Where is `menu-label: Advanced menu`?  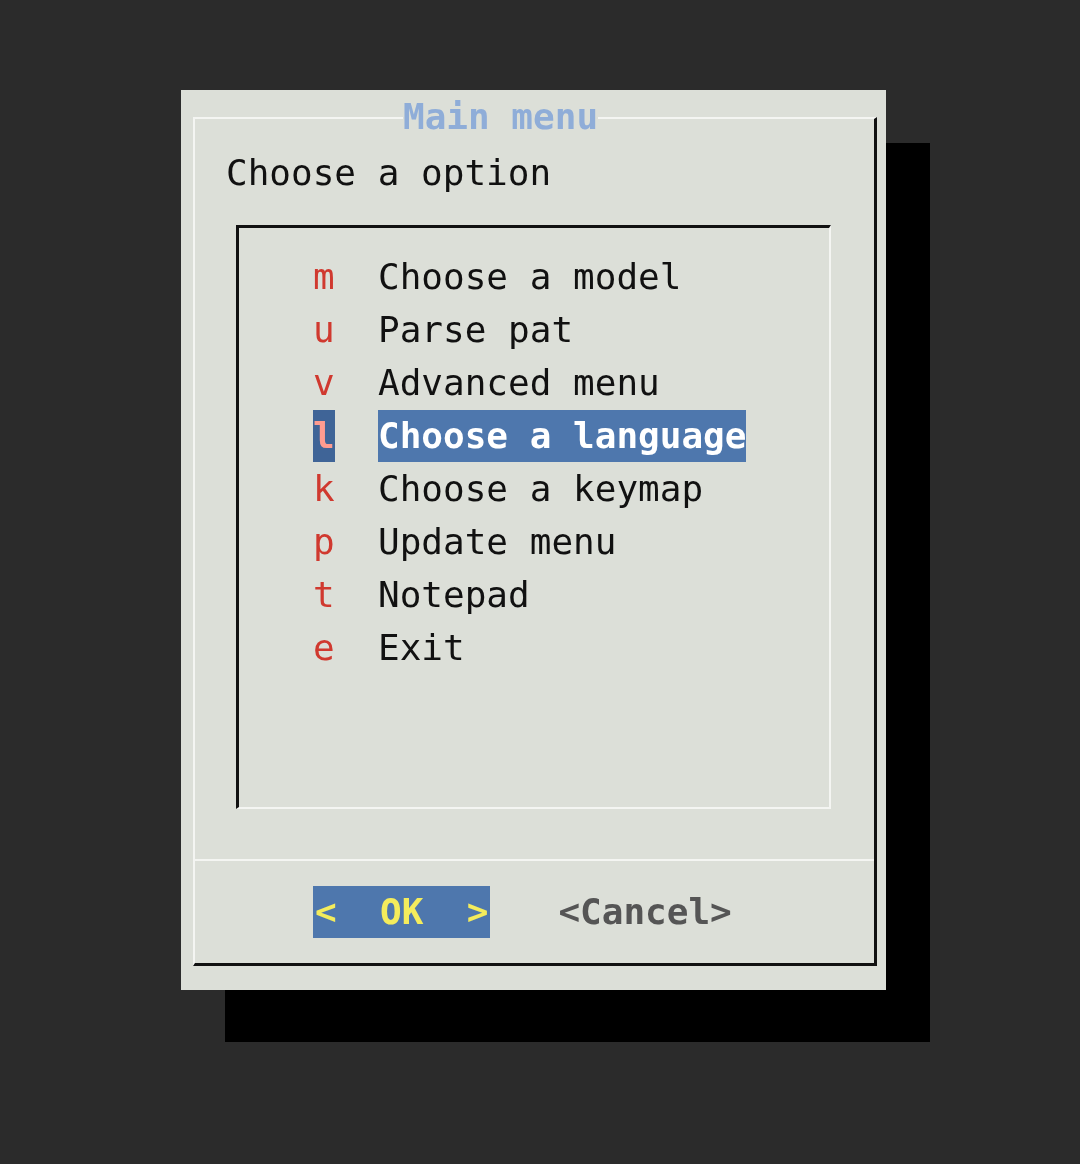
menu-label: Advanced menu is located at coordinates (519, 382).